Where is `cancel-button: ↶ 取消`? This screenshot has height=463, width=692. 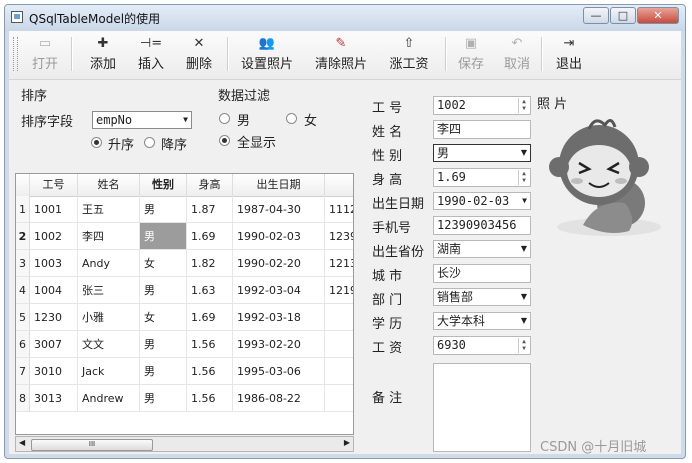
cancel-button: ↶ 取消 is located at coordinates (517, 55).